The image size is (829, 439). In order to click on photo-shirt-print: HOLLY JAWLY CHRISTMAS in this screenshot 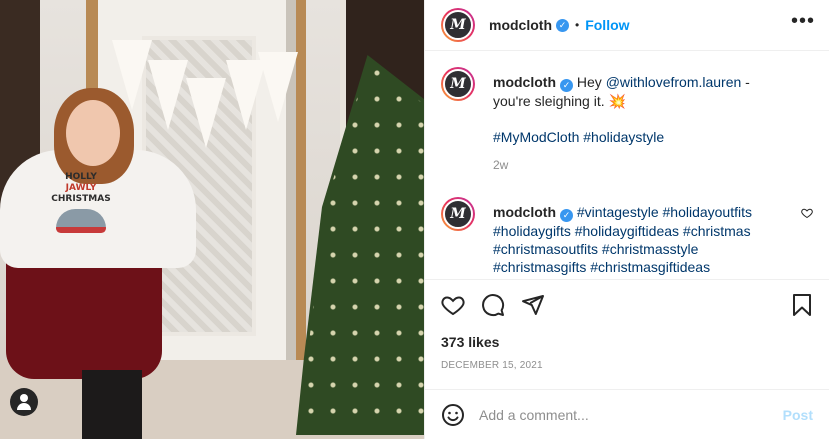, I will do `click(81, 207)`.